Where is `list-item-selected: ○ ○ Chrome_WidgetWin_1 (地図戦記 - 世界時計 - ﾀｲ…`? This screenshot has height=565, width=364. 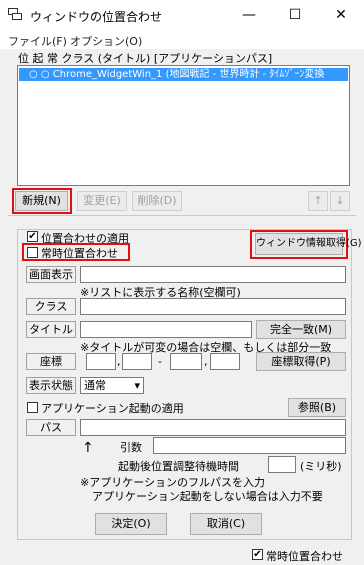 list-item-selected: ○ ○ Chrome_WidgetWin_1 (地図戦記 - 世界時計 - ﾀｲ… is located at coordinates (183, 74).